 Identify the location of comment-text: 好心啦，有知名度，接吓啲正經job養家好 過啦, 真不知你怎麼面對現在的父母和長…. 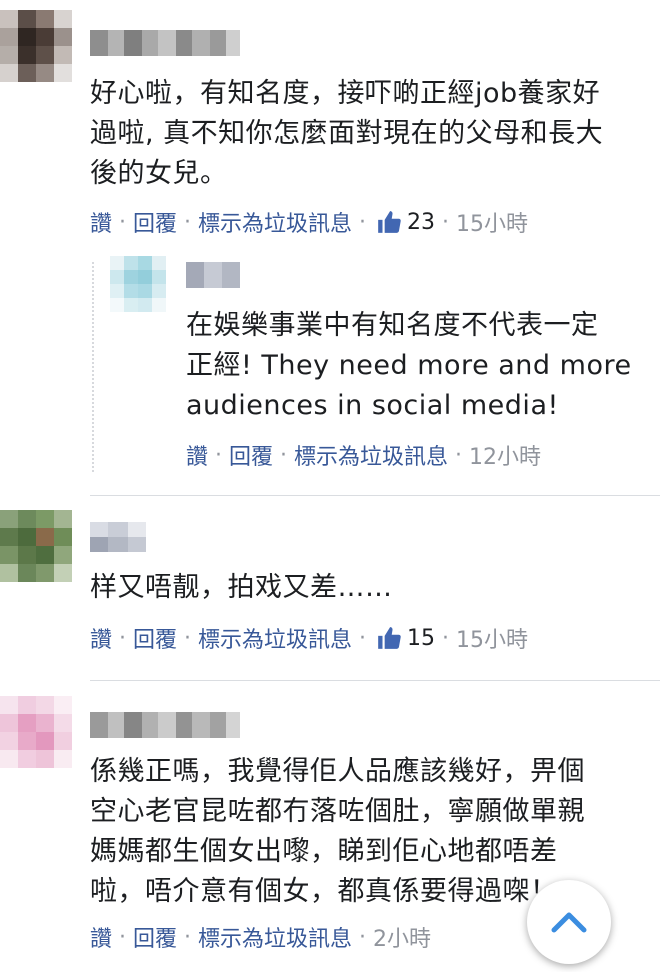
(347, 133).